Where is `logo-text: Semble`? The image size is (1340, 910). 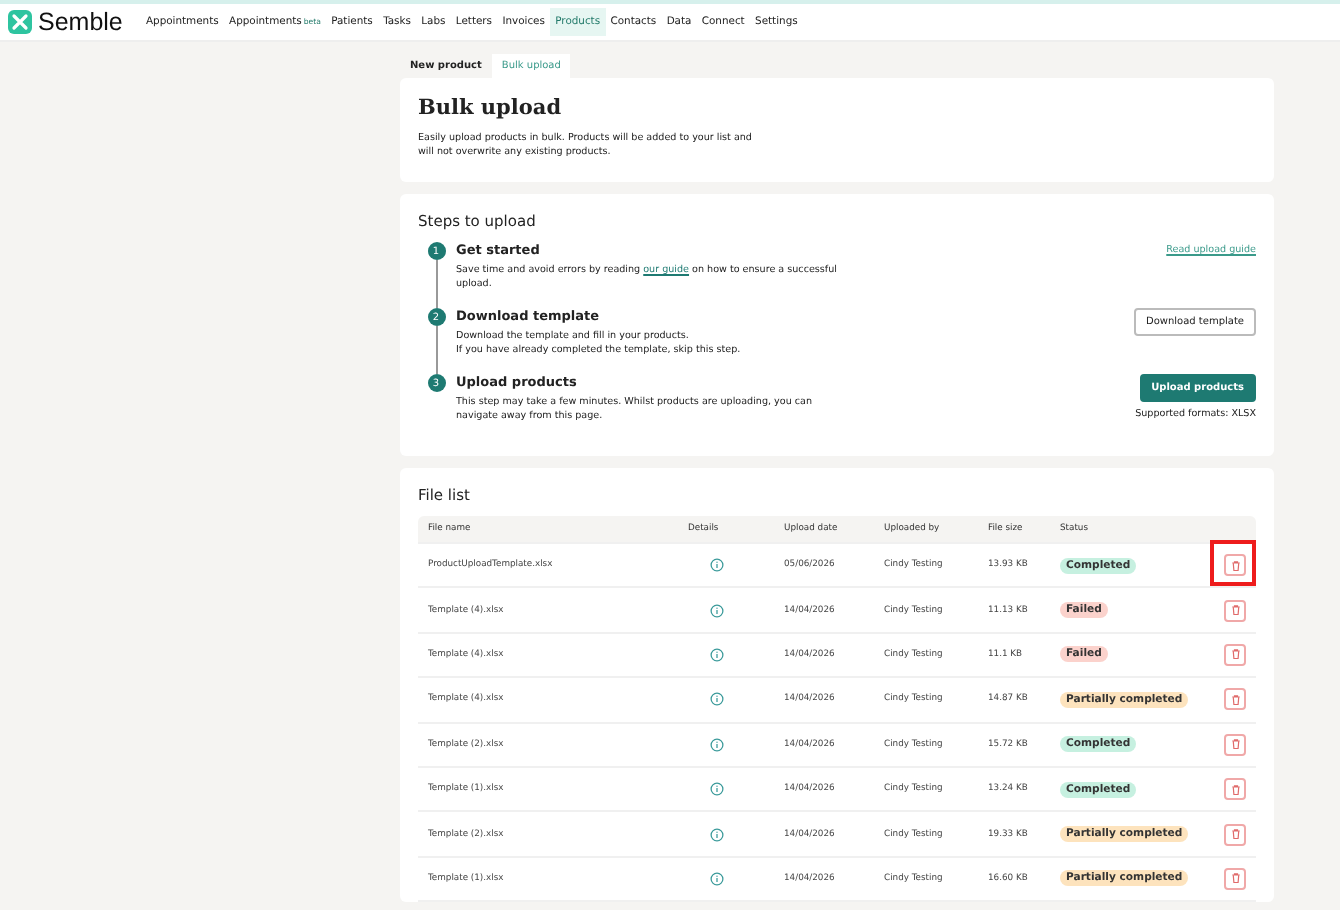 logo-text: Semble is located at coordinates (80, 22).